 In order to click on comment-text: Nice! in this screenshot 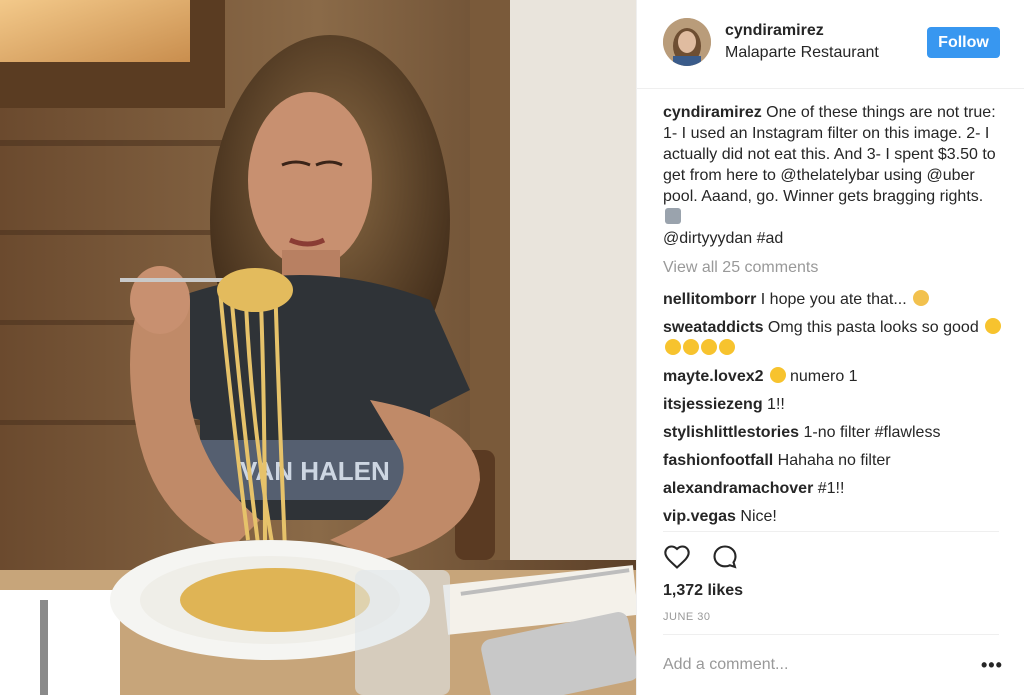, I will do `click(756, 516)`.